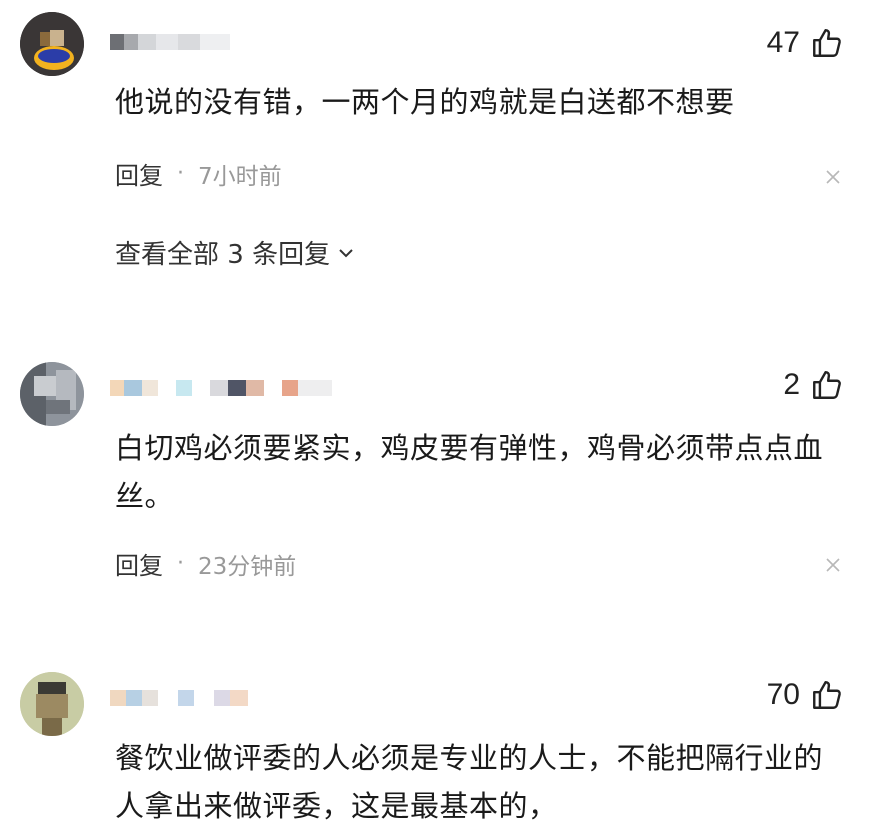 The height and width of the screenshot is (836, 892). What do you see at coordinates (783, 42) in the screenshot?
I see `like-count: 47` at bounding box center [783, 42].